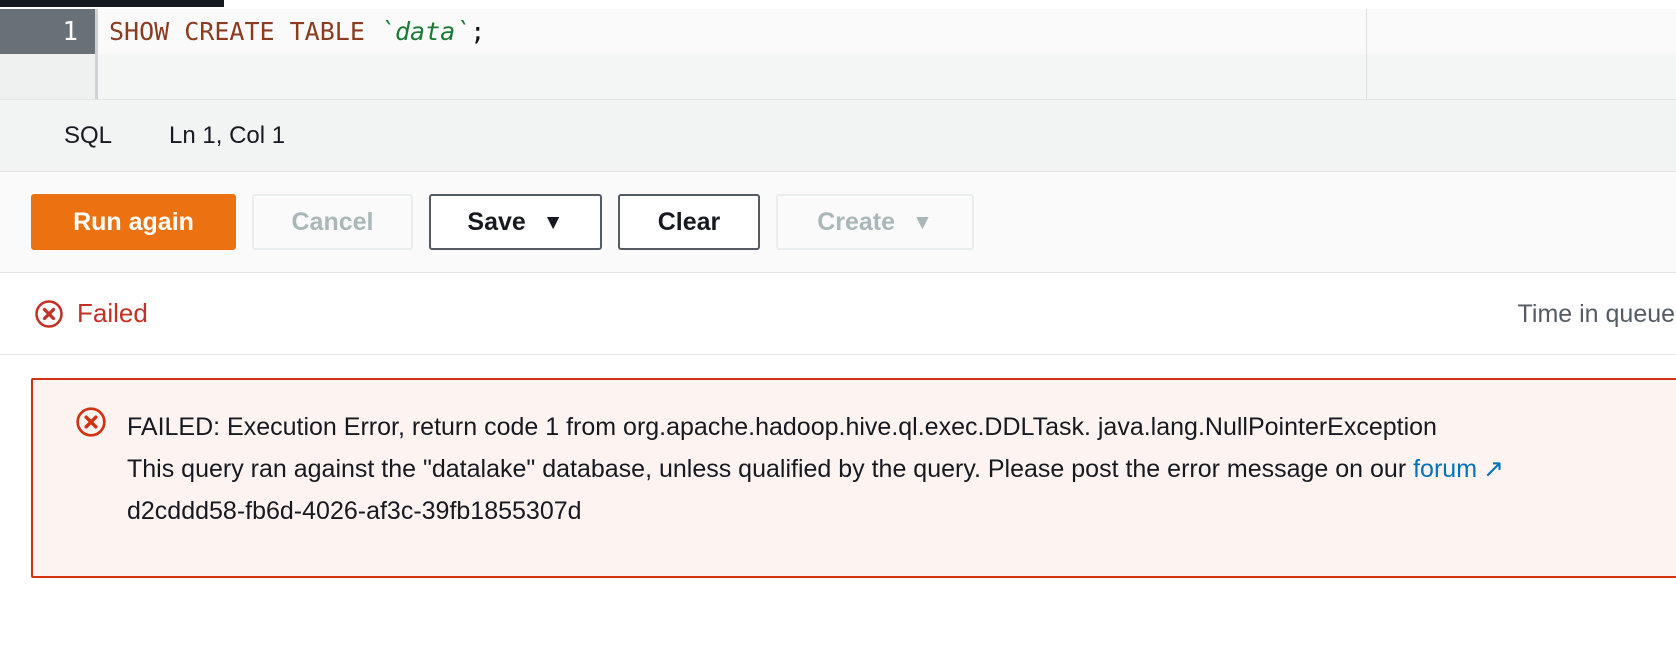  Describe the element at coordinates (478, 31) in the screenshot. I see `sql-punct-token: ;` at that location.